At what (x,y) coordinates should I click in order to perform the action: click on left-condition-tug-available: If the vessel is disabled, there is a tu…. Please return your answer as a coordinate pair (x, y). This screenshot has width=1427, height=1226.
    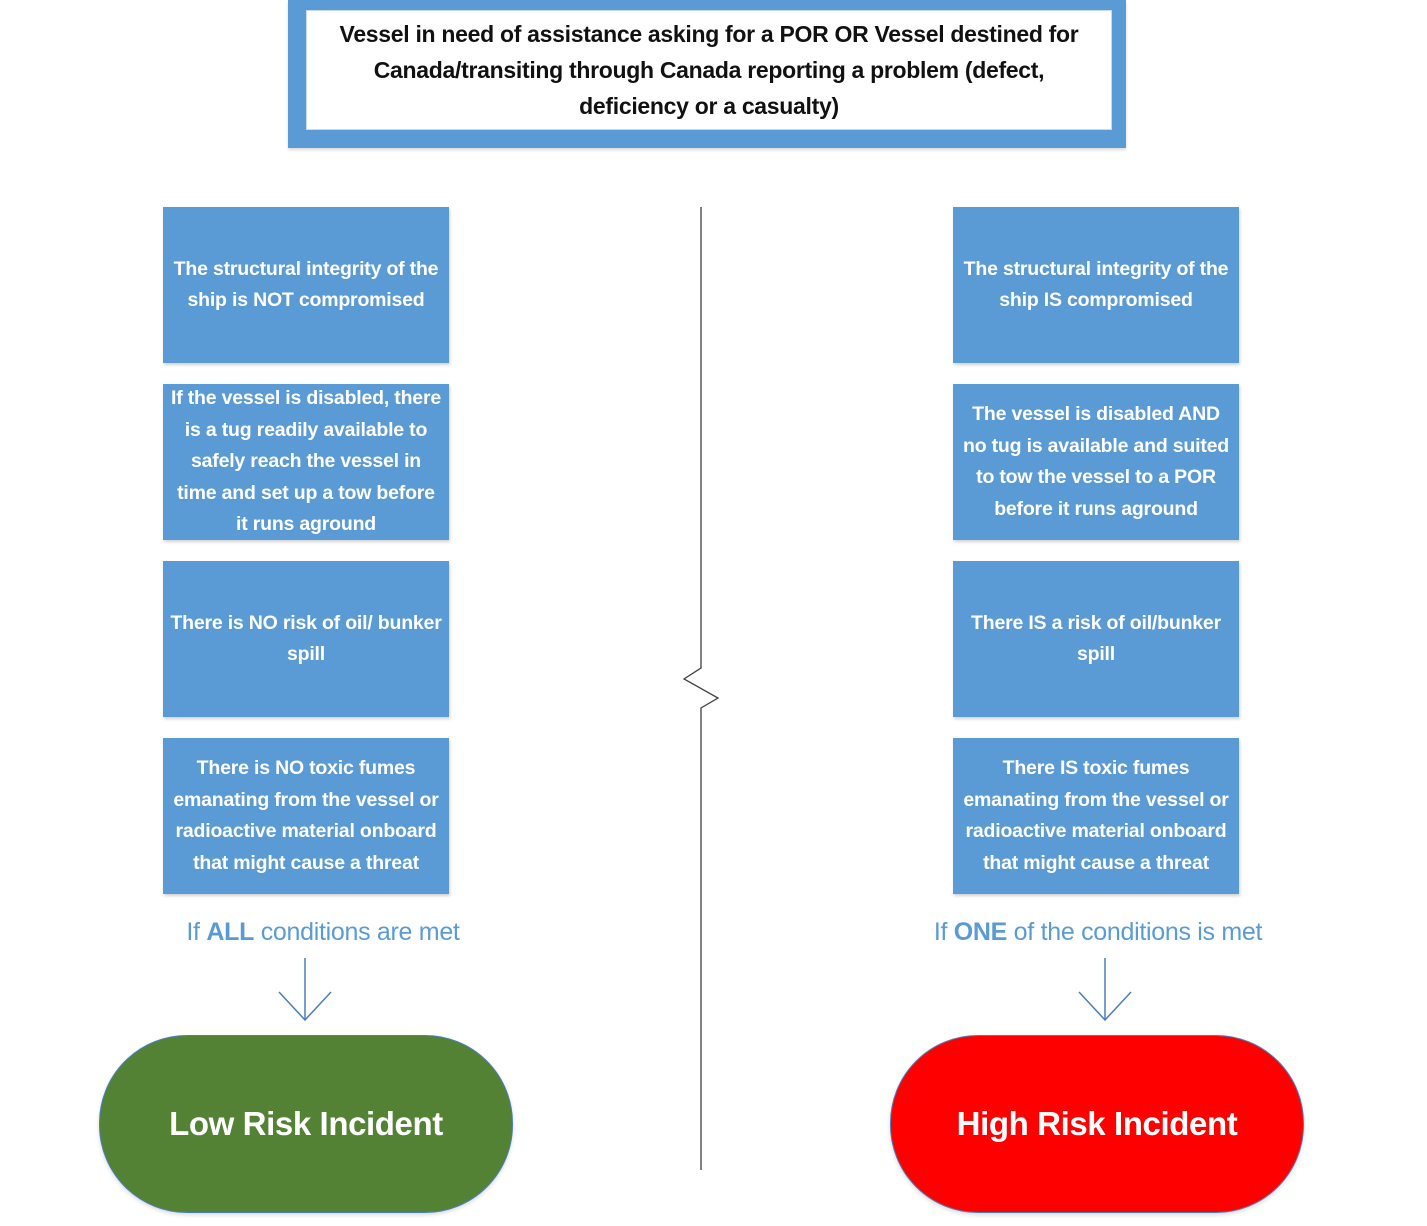
    Looking at the image, I should click on (306, 462).